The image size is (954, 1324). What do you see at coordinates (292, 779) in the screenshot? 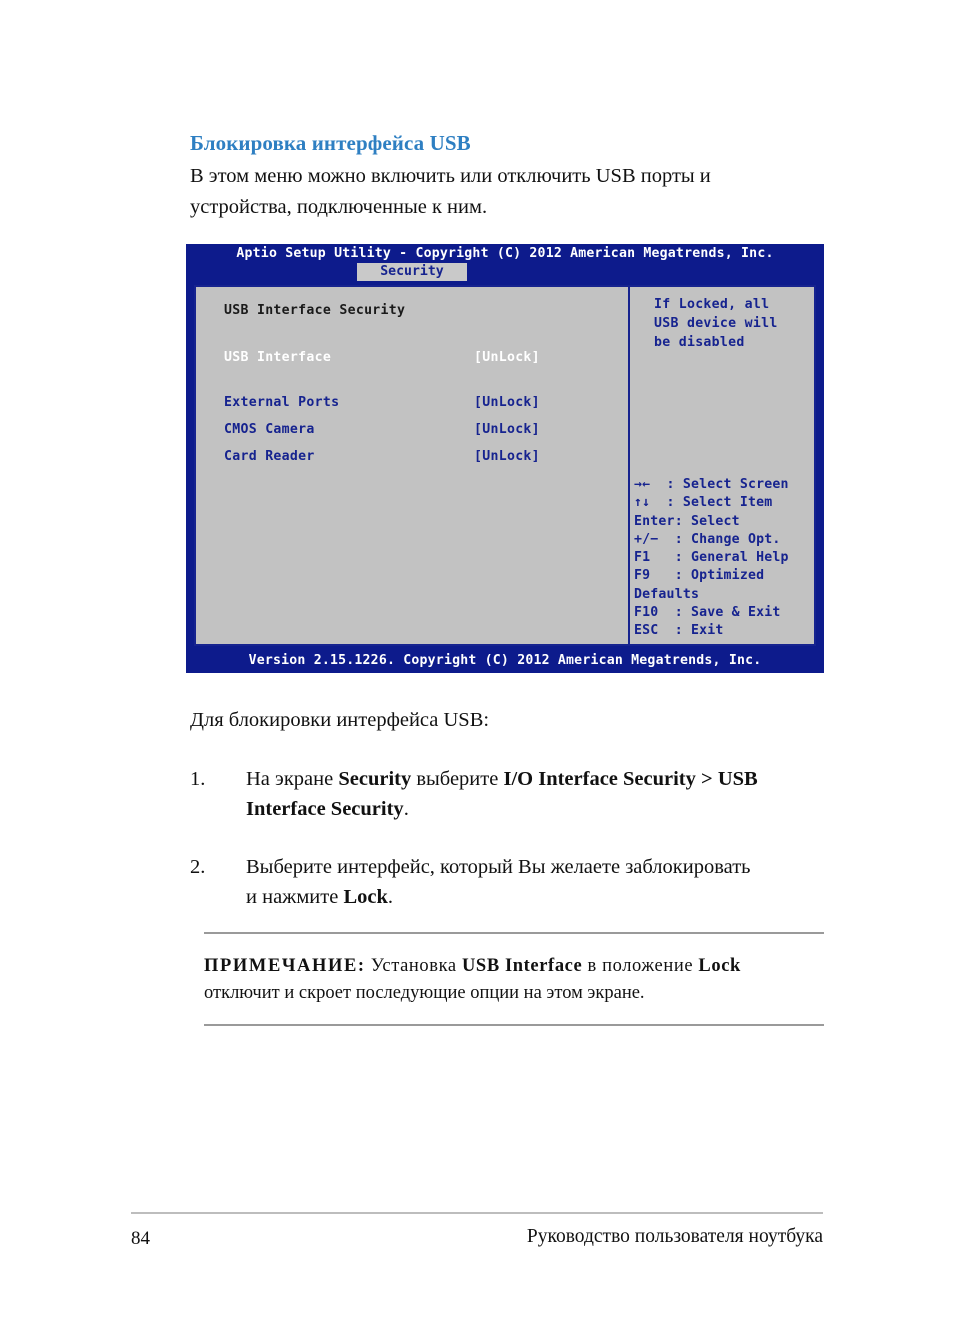
I see `step1-text-a: На экране` at bounding box center [292, 779].